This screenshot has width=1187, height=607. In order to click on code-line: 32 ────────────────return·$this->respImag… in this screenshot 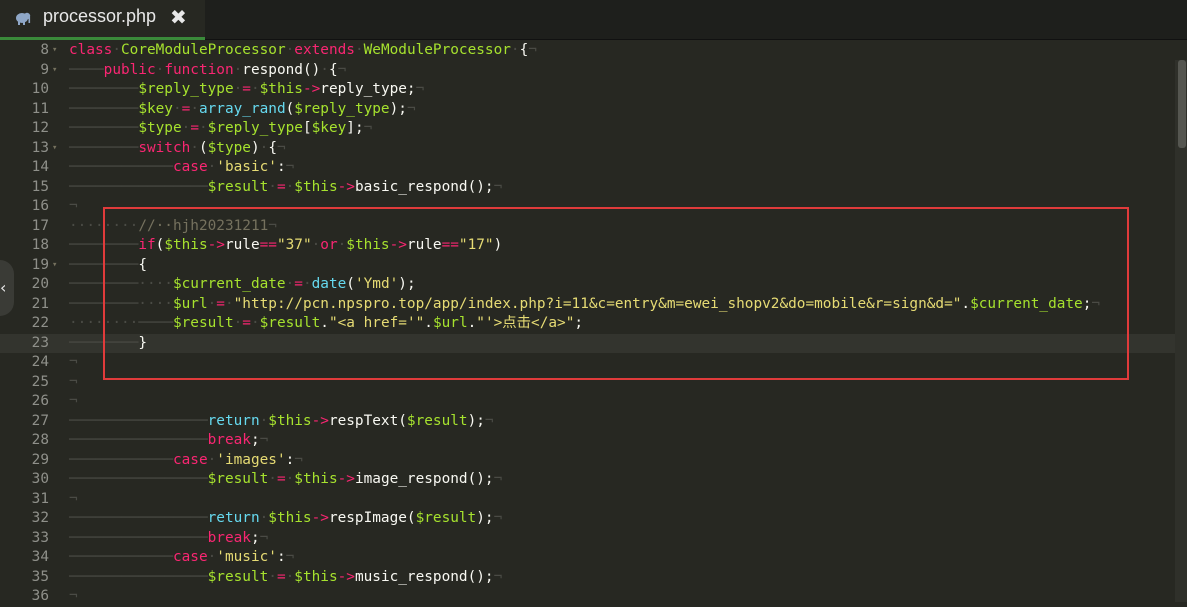, I will do `click(587, 519)`.